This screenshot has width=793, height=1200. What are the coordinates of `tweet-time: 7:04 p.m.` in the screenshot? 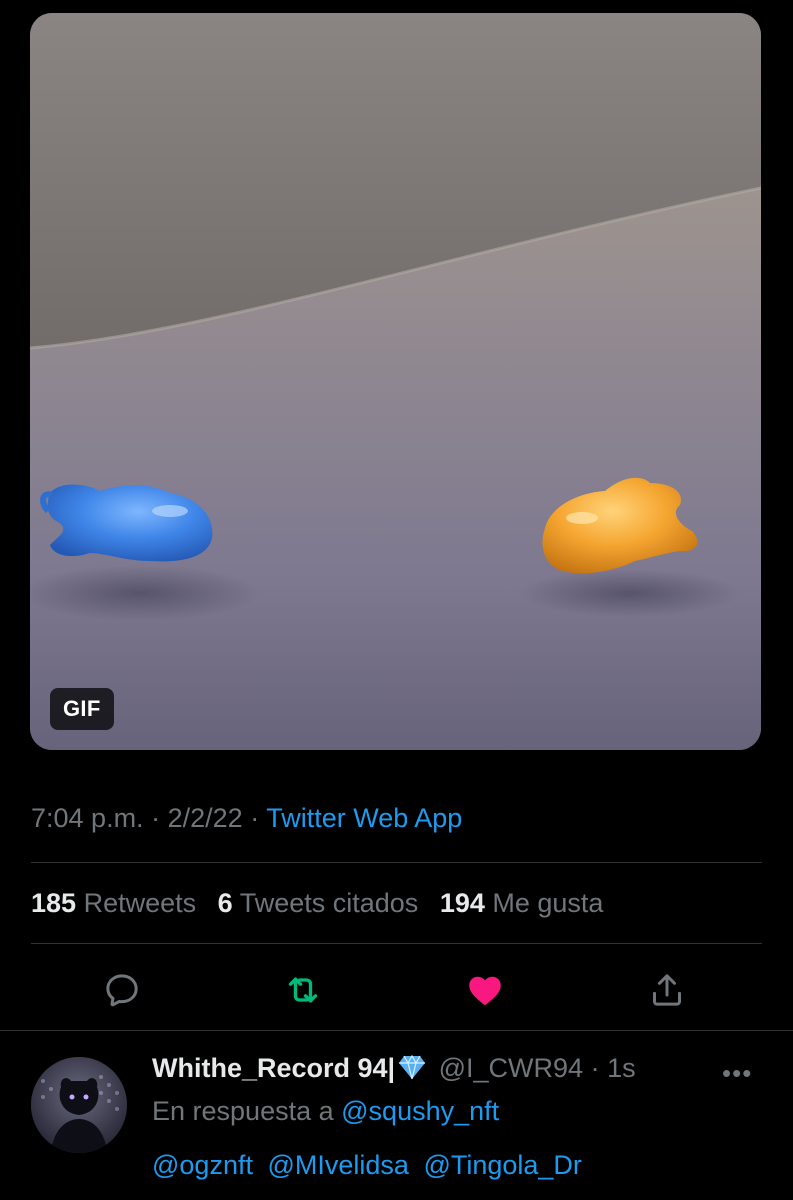 It's located at (87, 818).